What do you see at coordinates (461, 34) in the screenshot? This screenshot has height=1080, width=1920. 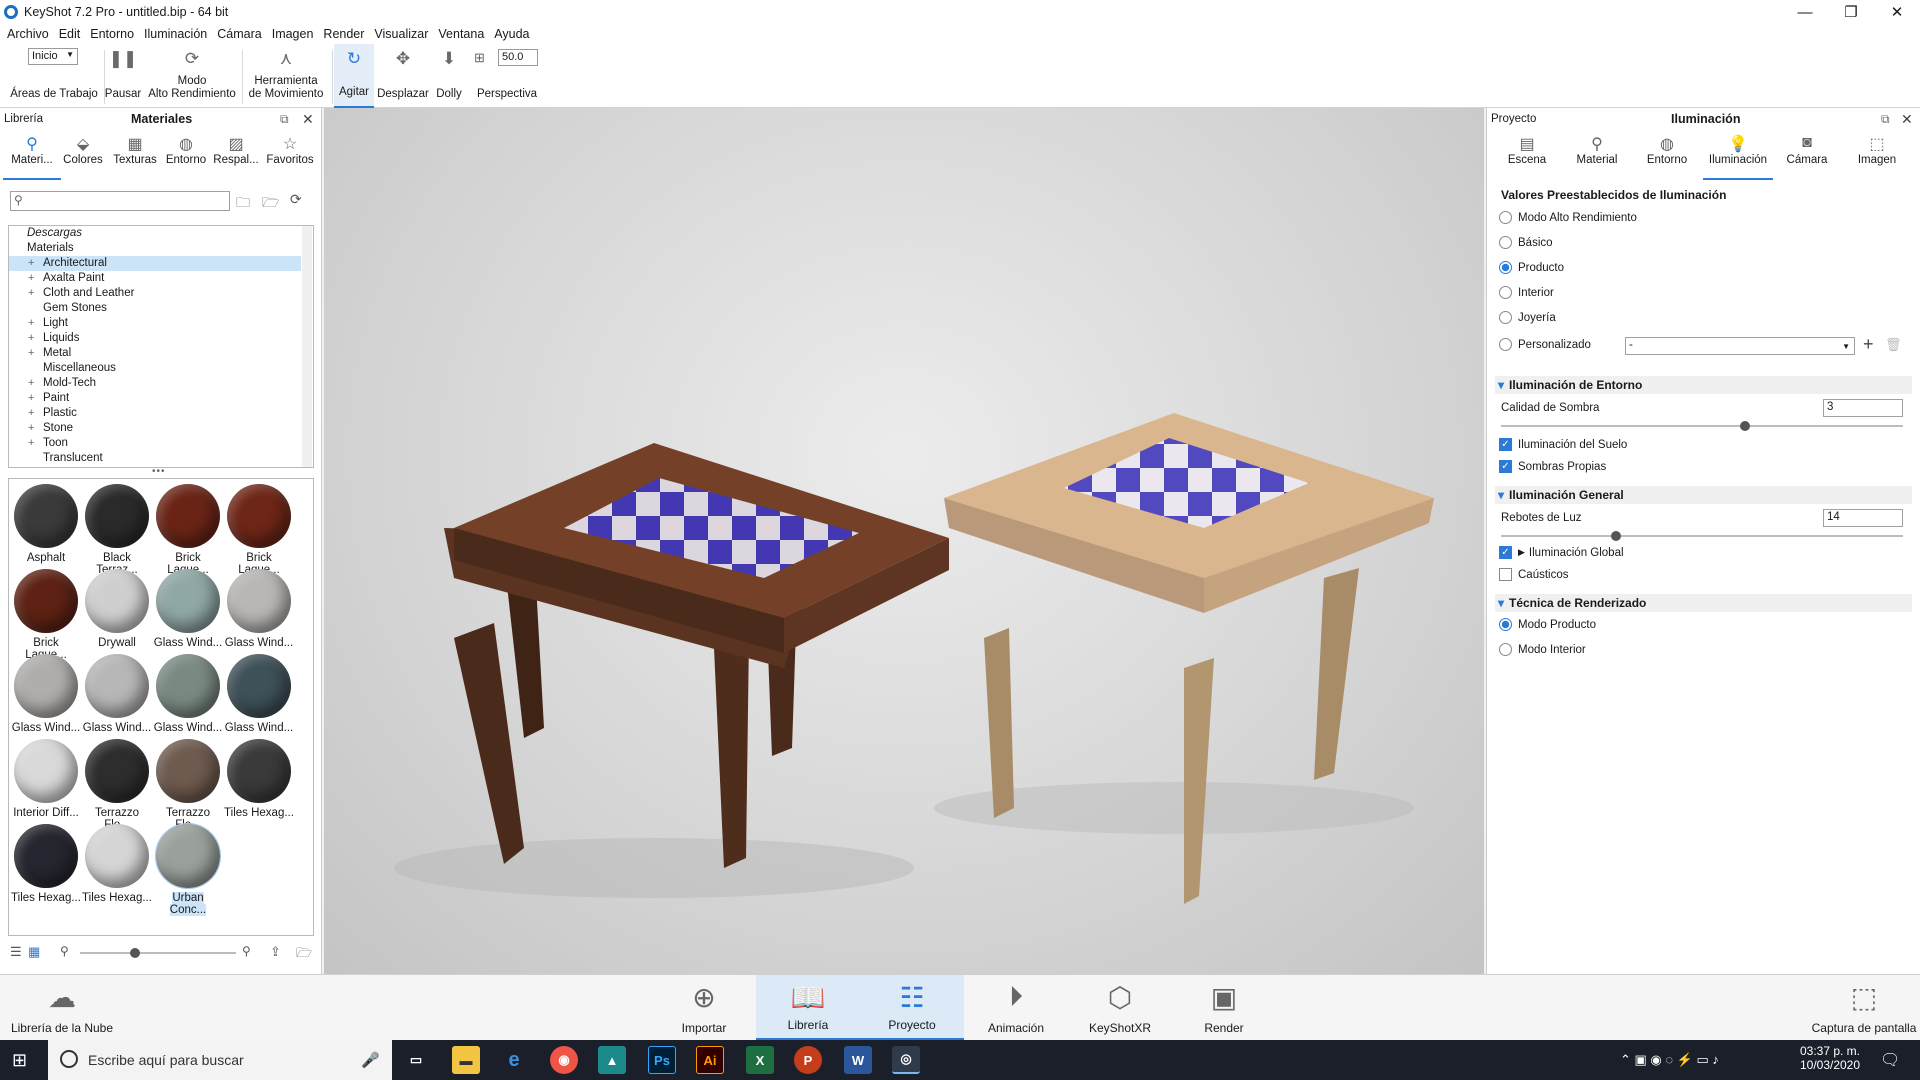 I see `menu-ventana: Ventana` at bounding box center [461, 34].